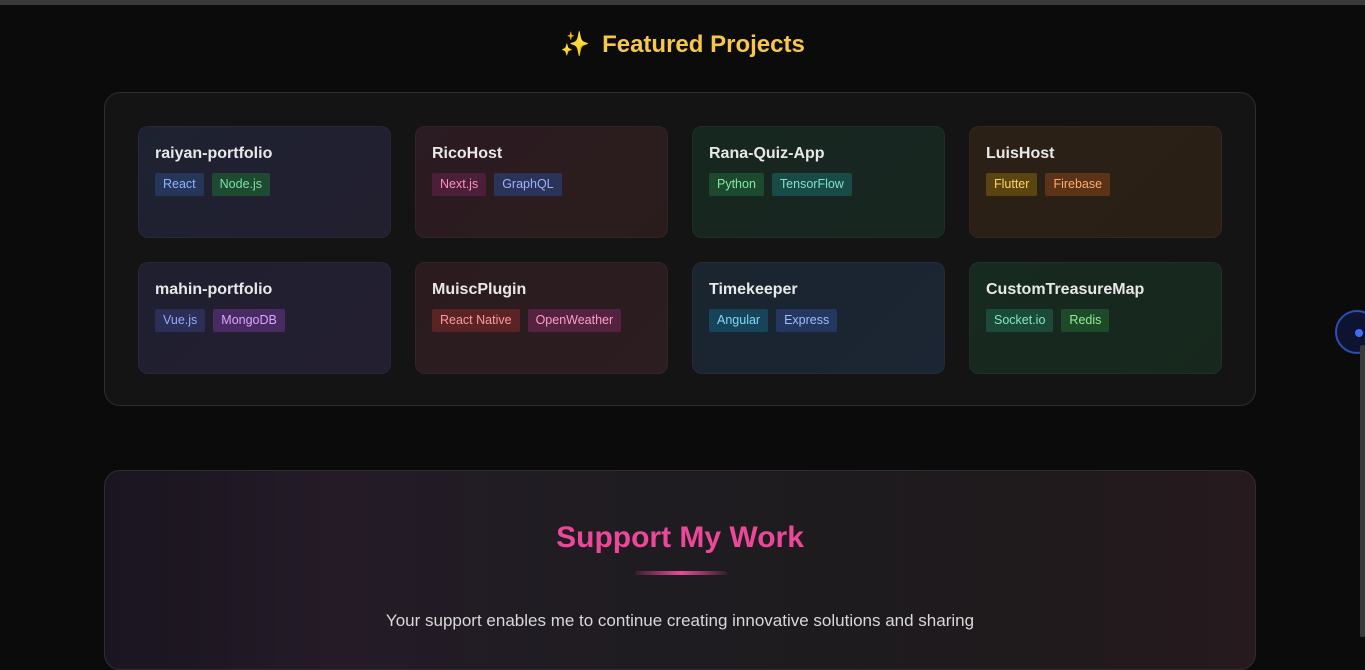 This screenshot has width=1365, height=670. I want to click on project-name: CustomTreasureMap, so click(1065, 289).